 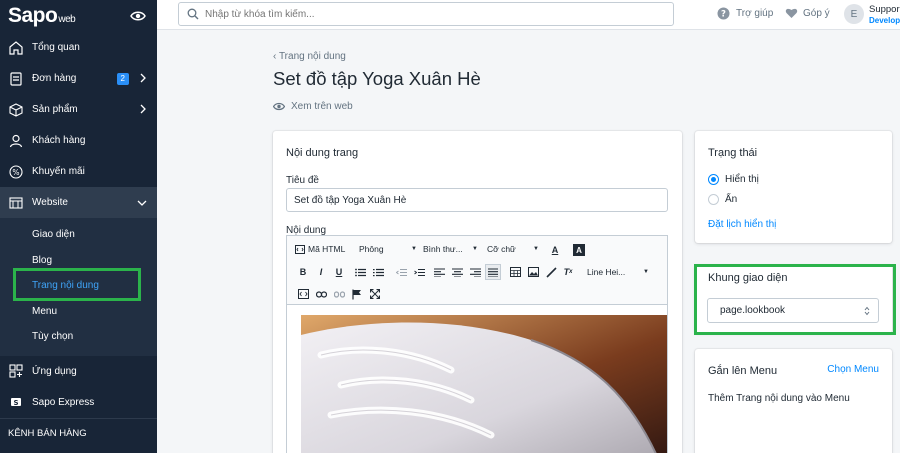 I want to click on sidebar-item-overview: Tổng quan, so click(x=78, y=47).